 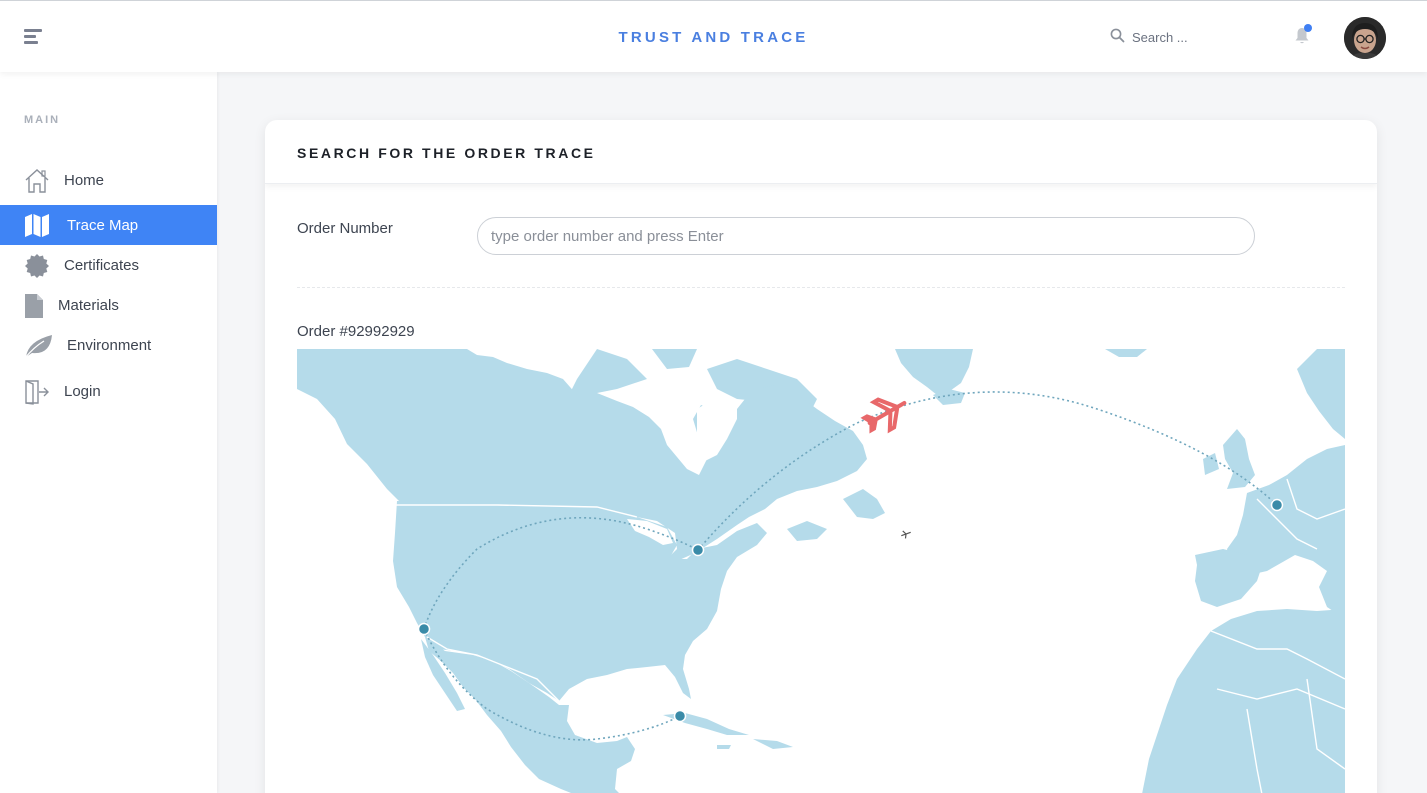 What do you see at coordinates (934, 372) in the screenshot?
I see `land-greenland` at bounding box center [934, 372].